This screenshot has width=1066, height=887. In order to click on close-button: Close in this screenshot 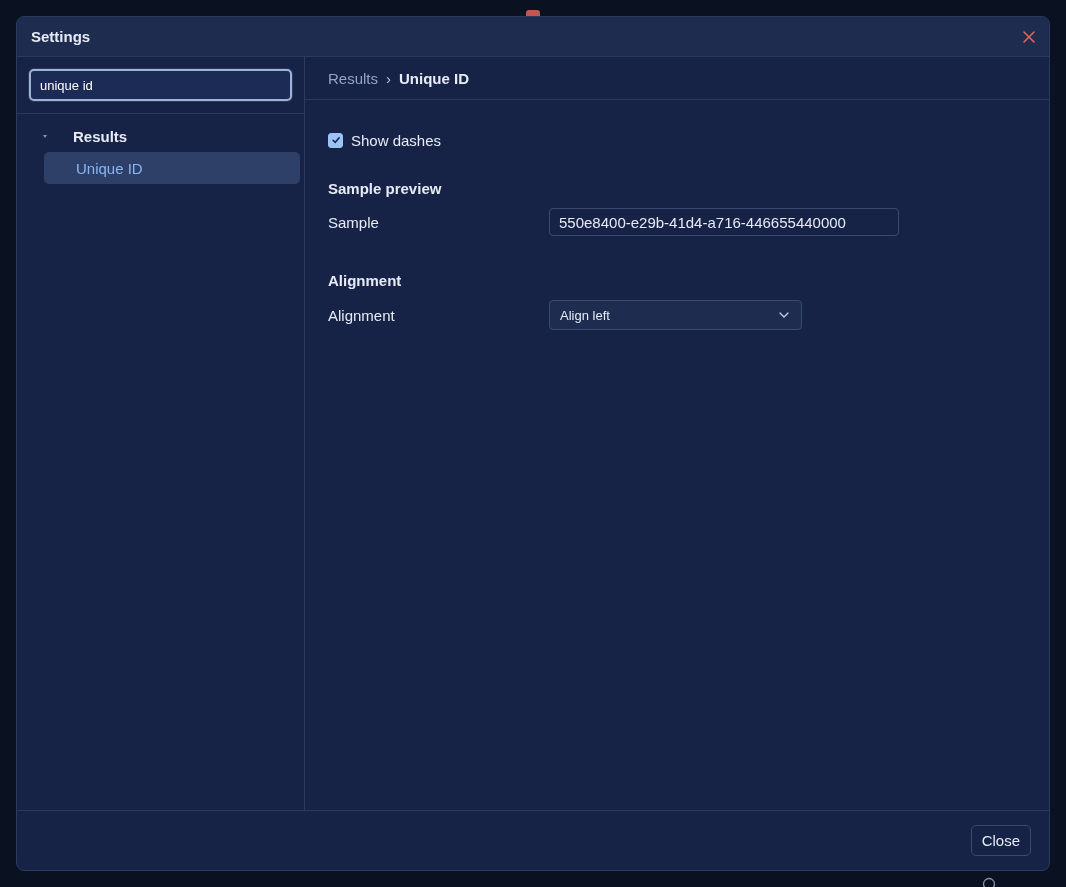, I will do `click(1000, 840)`.